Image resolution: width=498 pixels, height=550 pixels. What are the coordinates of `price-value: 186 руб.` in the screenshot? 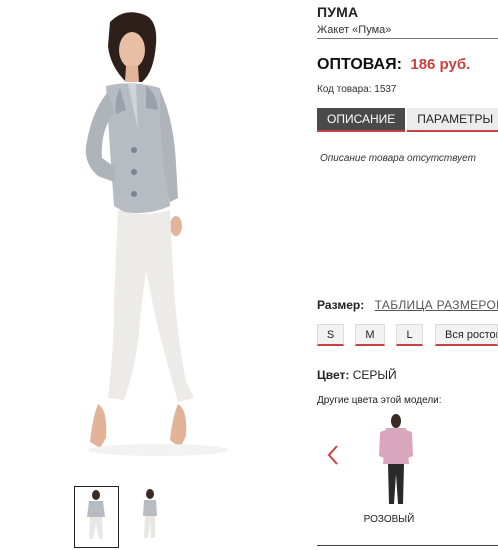 It's located at (440, 64).